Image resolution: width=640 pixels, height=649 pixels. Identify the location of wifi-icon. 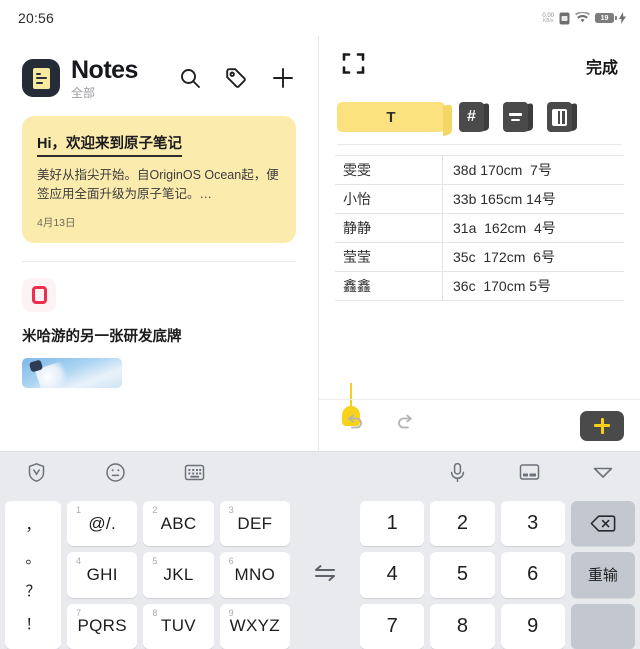
(582, 18).